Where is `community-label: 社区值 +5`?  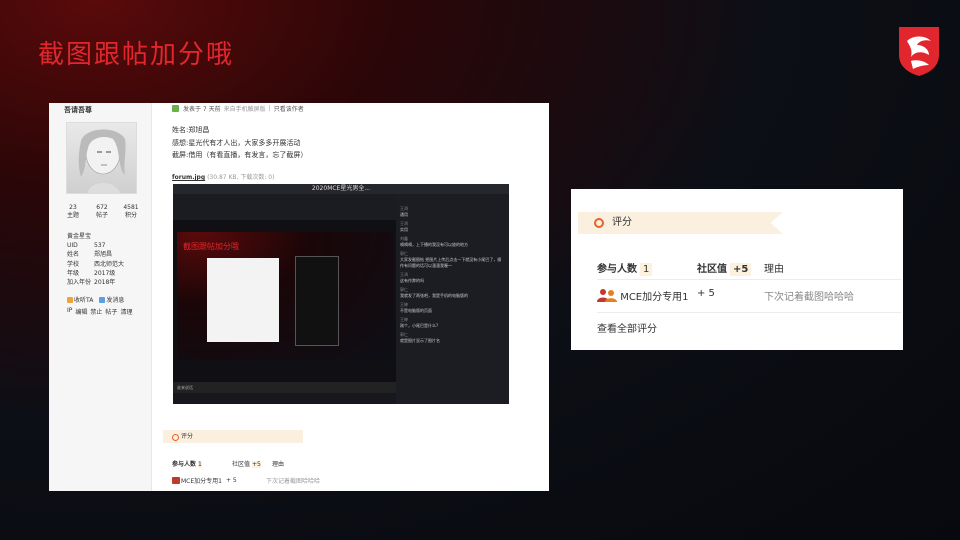
community-label: 社区值 +5 is located at coordinates (724, 268).